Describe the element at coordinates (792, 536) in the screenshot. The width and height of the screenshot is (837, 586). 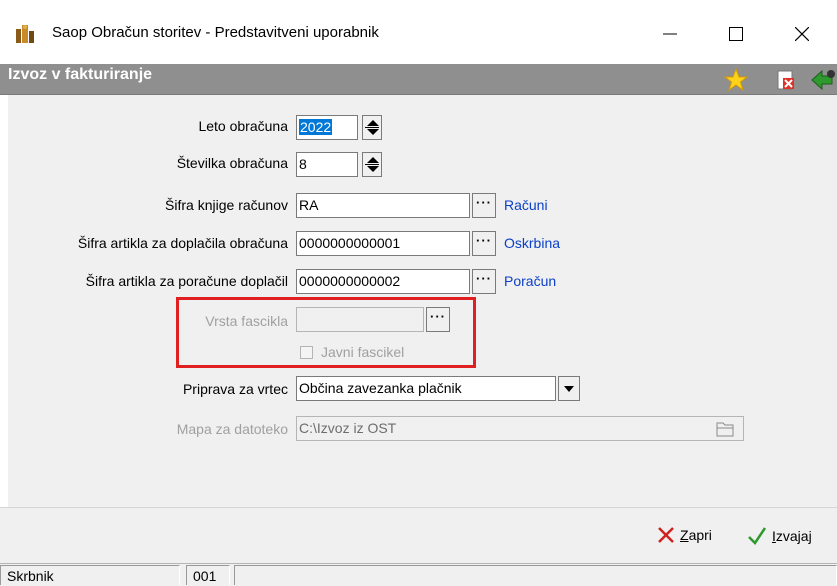
I see `izvajaj-label: Izvajaj` at that location.